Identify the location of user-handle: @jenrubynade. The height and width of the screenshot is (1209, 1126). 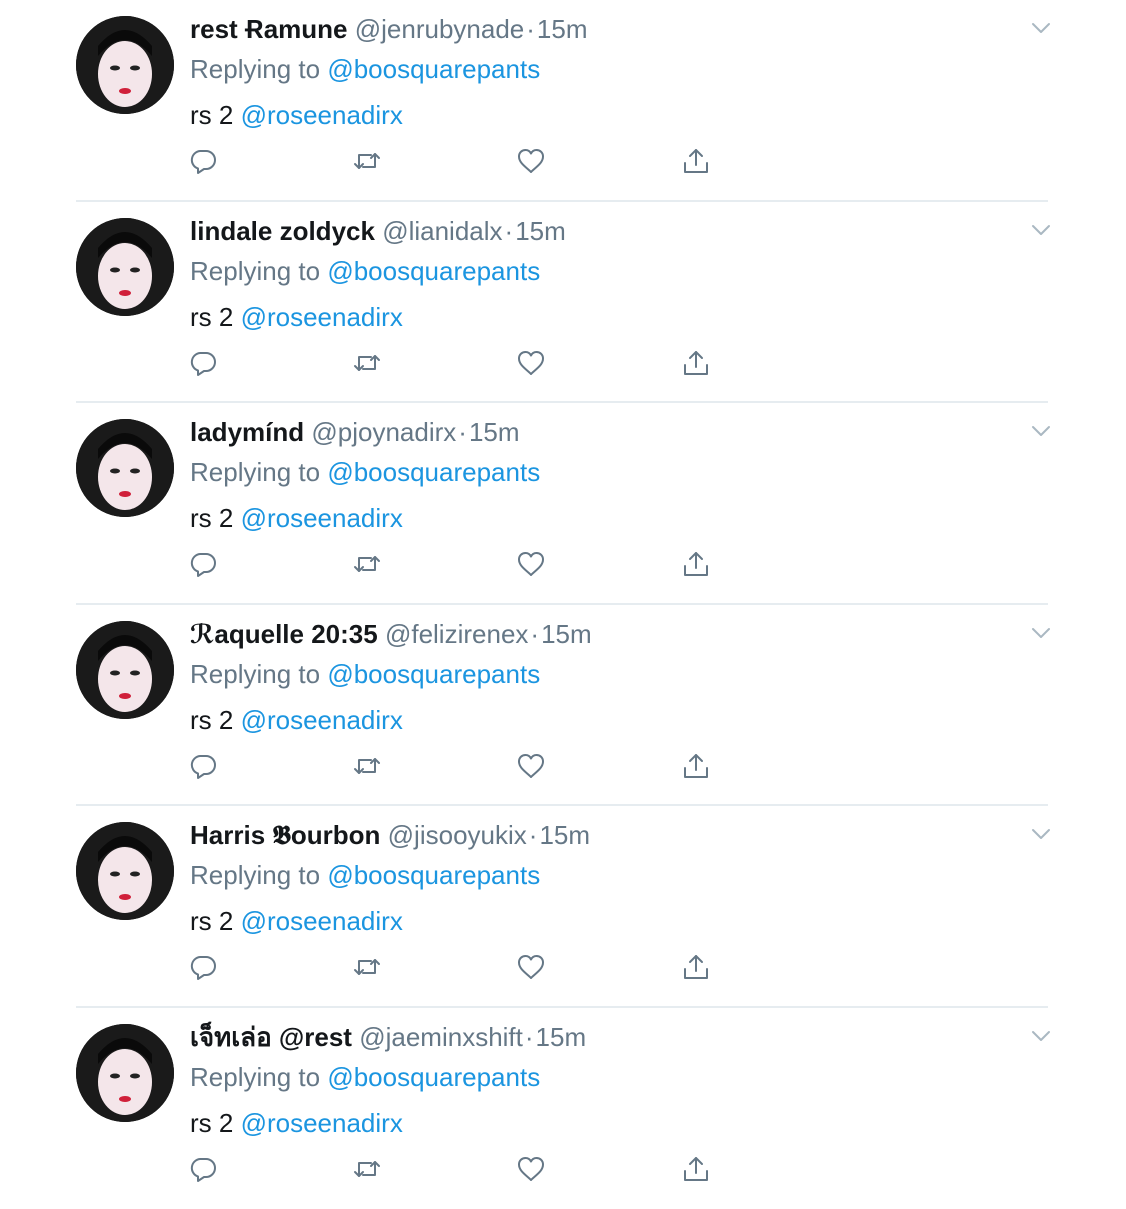
(440, 29).